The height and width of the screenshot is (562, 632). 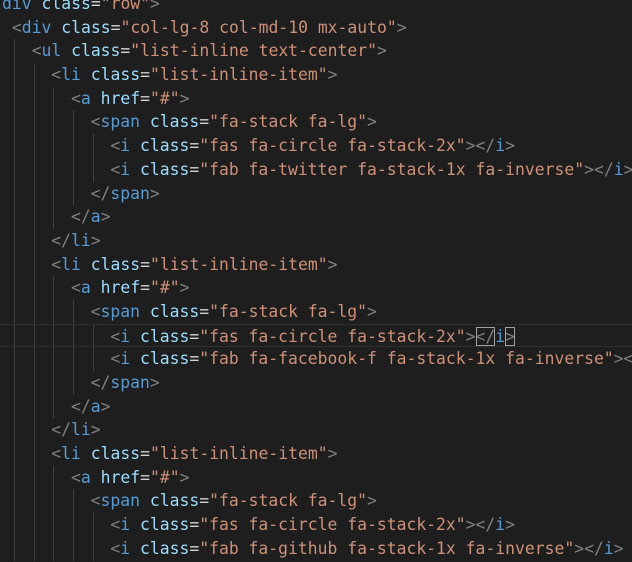 I want to click on code-token: "fas fa-circle fa-stack-2x", so click(x=332, y=146).